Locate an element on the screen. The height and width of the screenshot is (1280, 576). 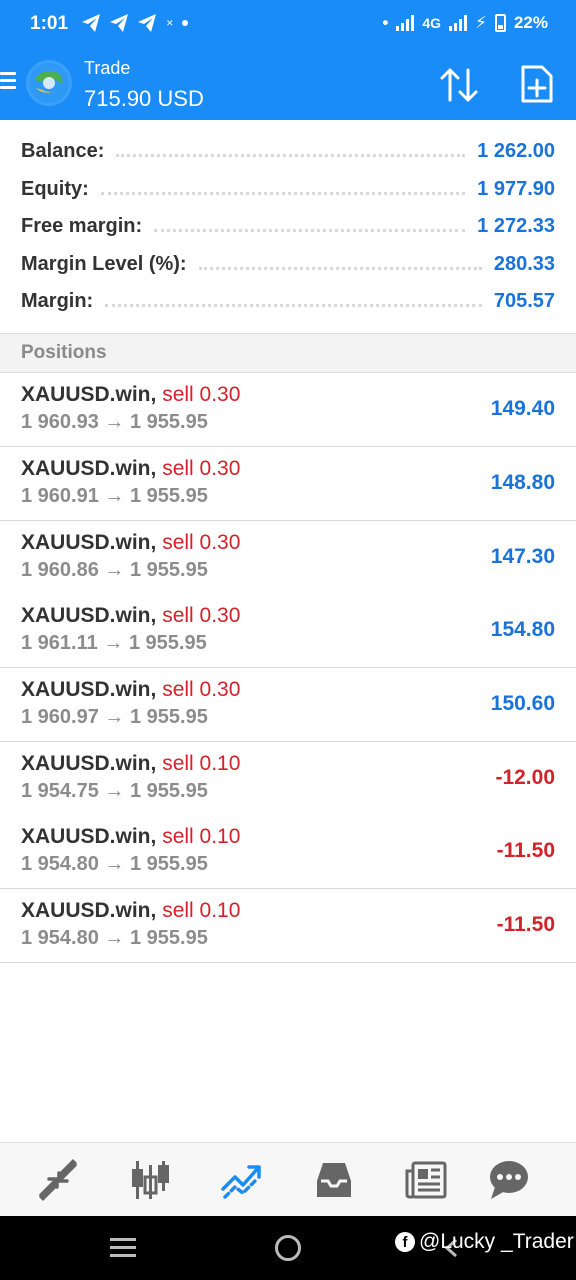
tab-messages is located at coordinates (510, 1180).